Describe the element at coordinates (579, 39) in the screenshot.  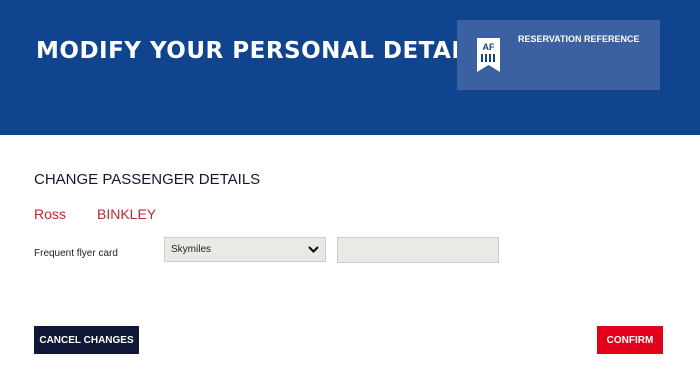
I see `reservation-reference-label: RESERVATION REFERENCE` at that location.